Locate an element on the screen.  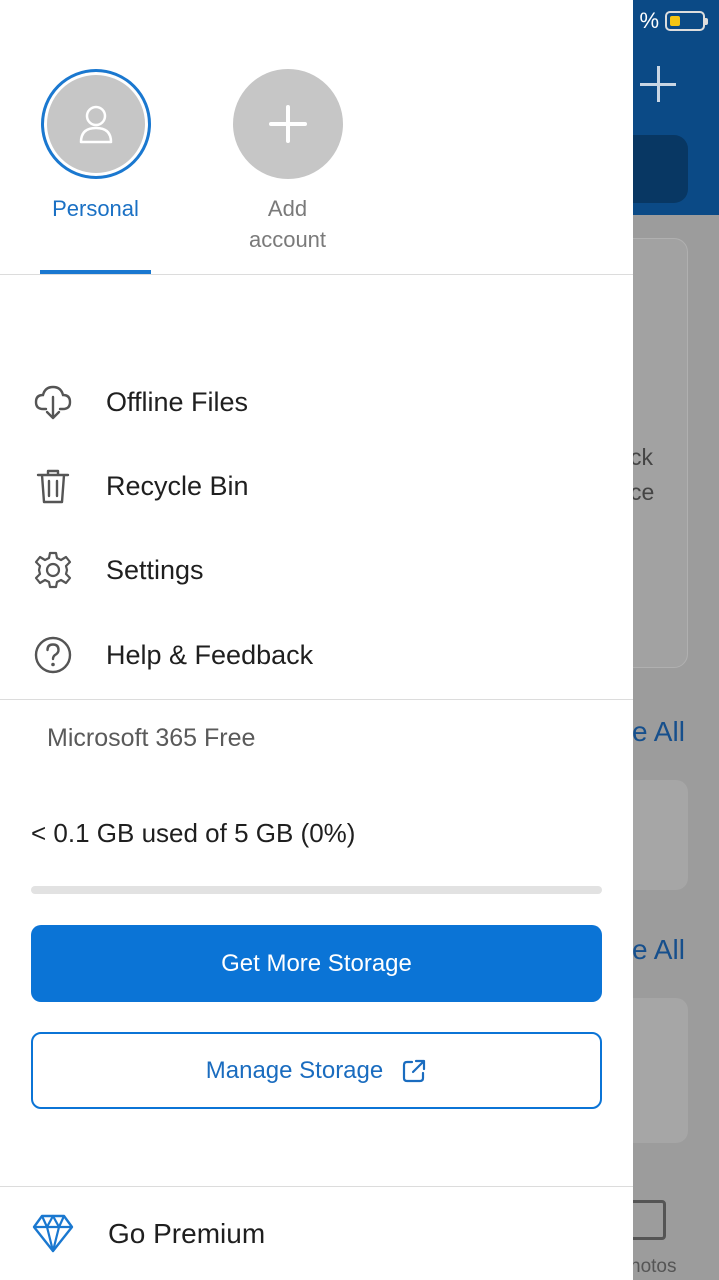
background-card-text: ck ce is located at coordinates (642, 475).